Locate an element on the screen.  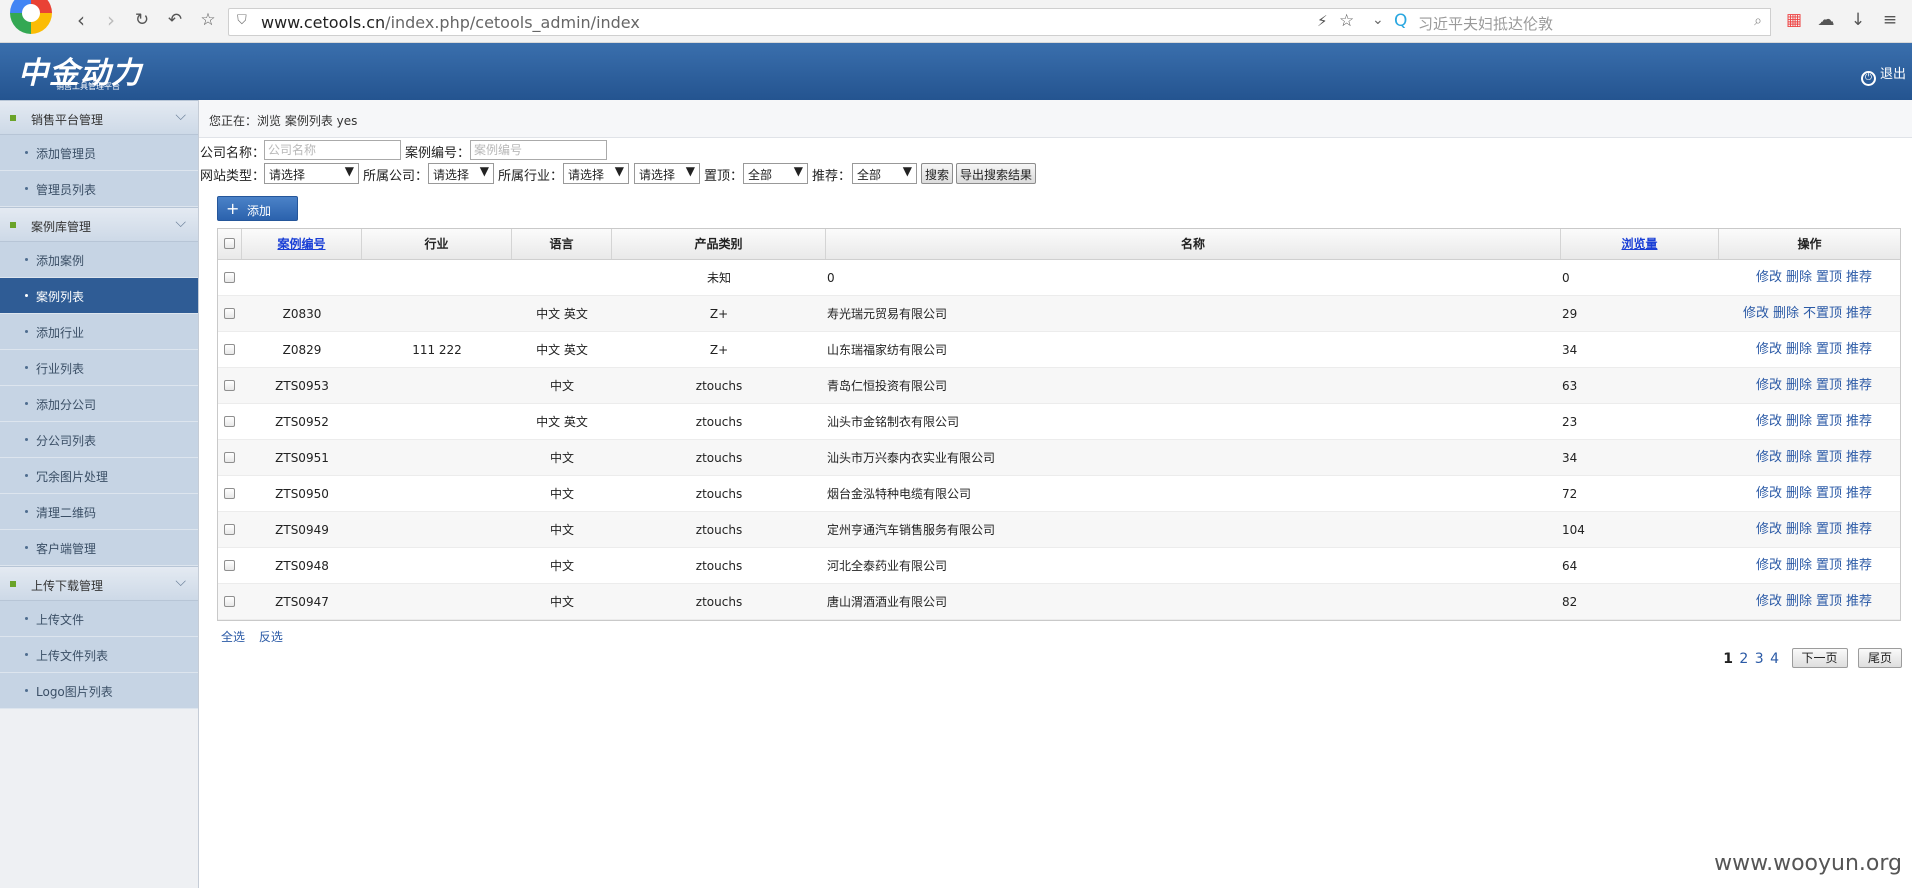
sidebar-item-add-industry: 添加行业 is located at coordinates (99, 332).